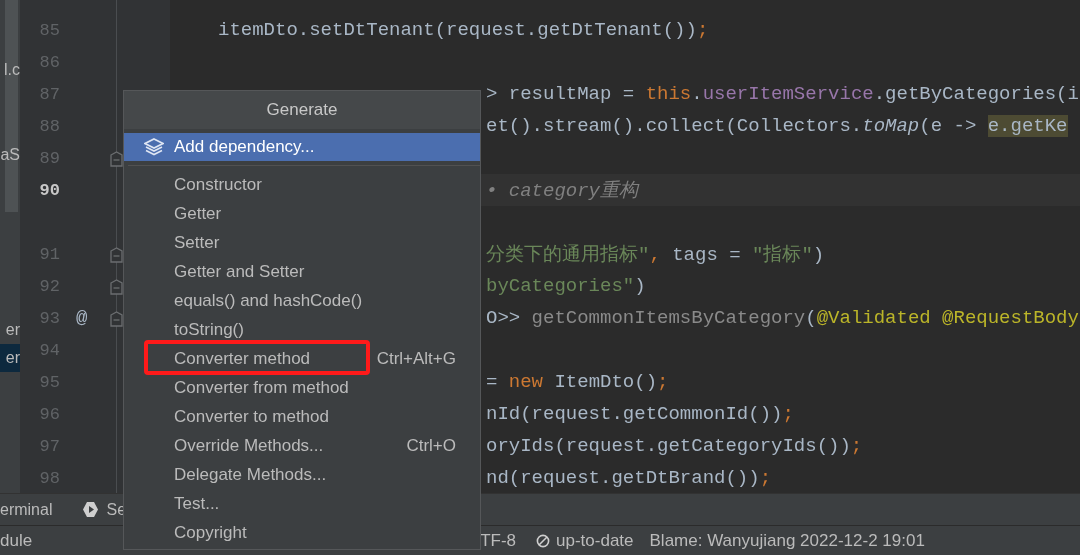 Image resolution: width=1080 pixels, height=555 pixels. Describe the element at coordinates (543, 540) in the screenshot. I see `no-entry-icon` at that location.